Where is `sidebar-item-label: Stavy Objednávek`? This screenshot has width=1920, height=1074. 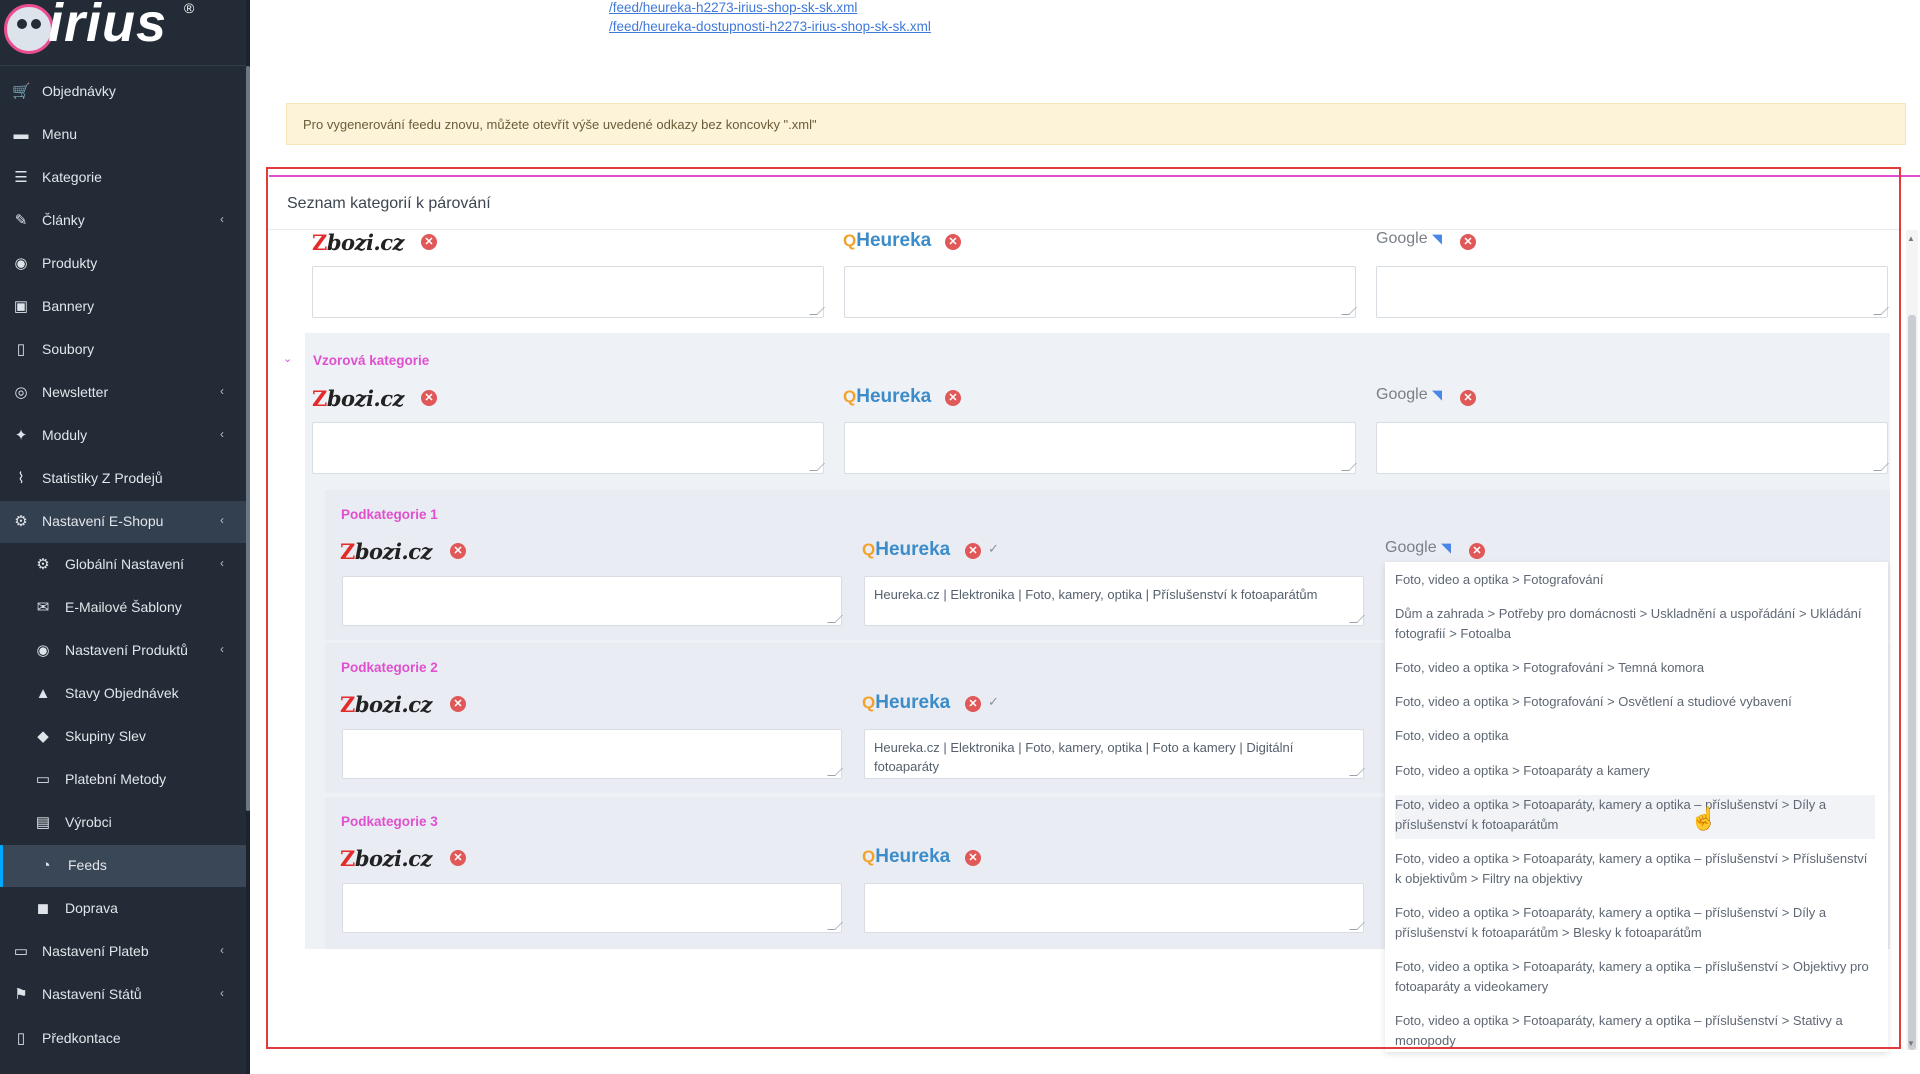 sidebar-item-label: Stavy Objednávek is located at coordinates (122, 693).